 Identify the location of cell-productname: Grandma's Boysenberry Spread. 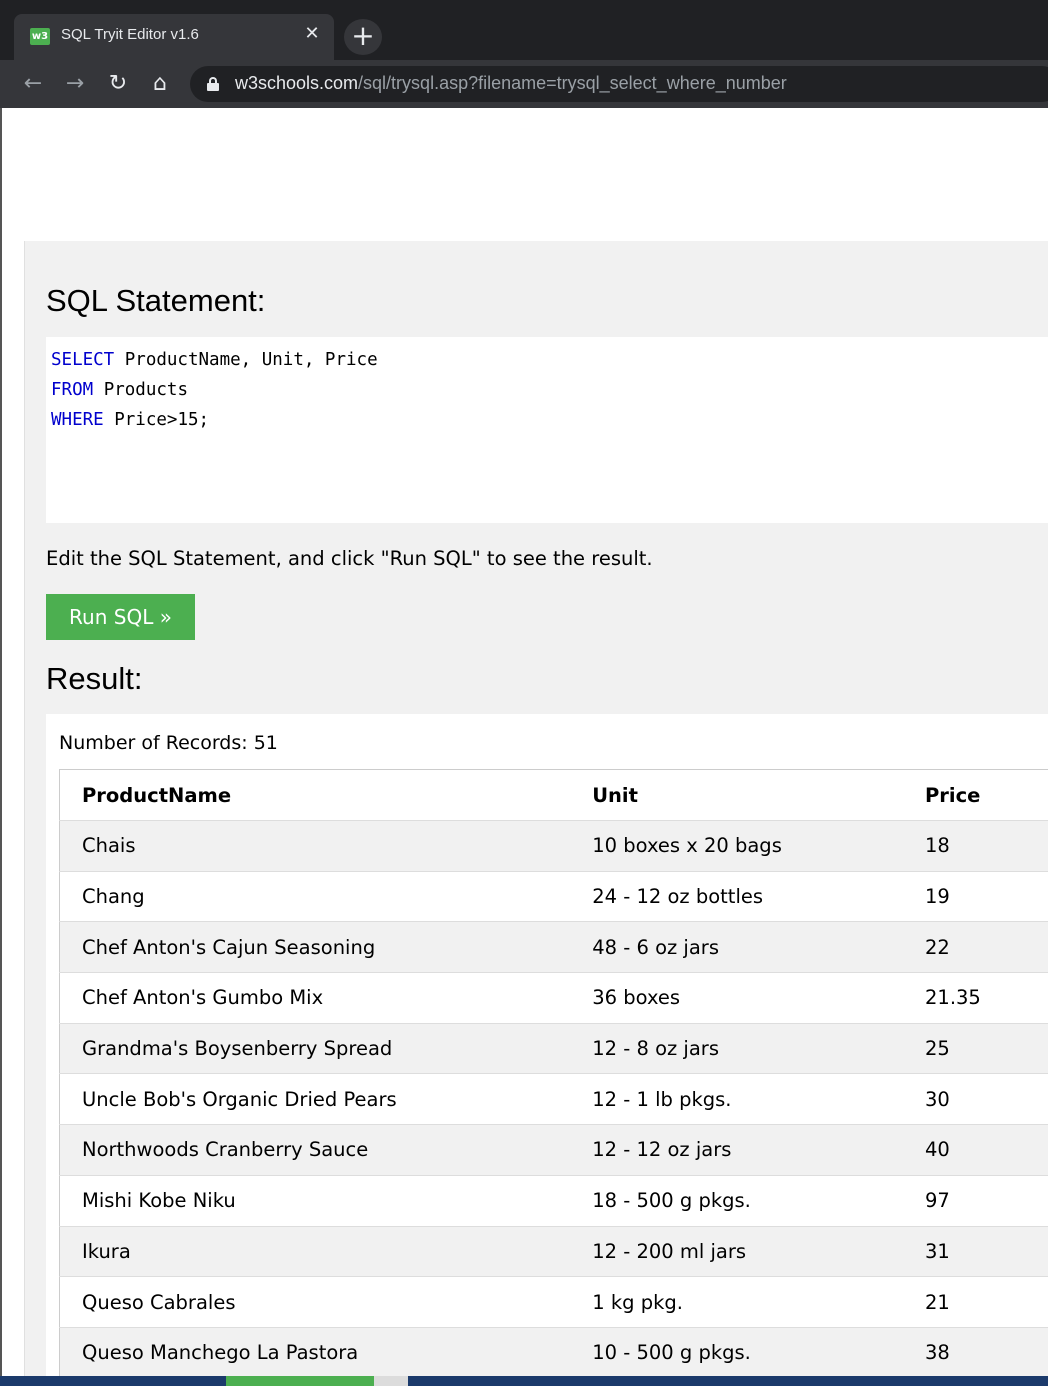
(315, 1049).